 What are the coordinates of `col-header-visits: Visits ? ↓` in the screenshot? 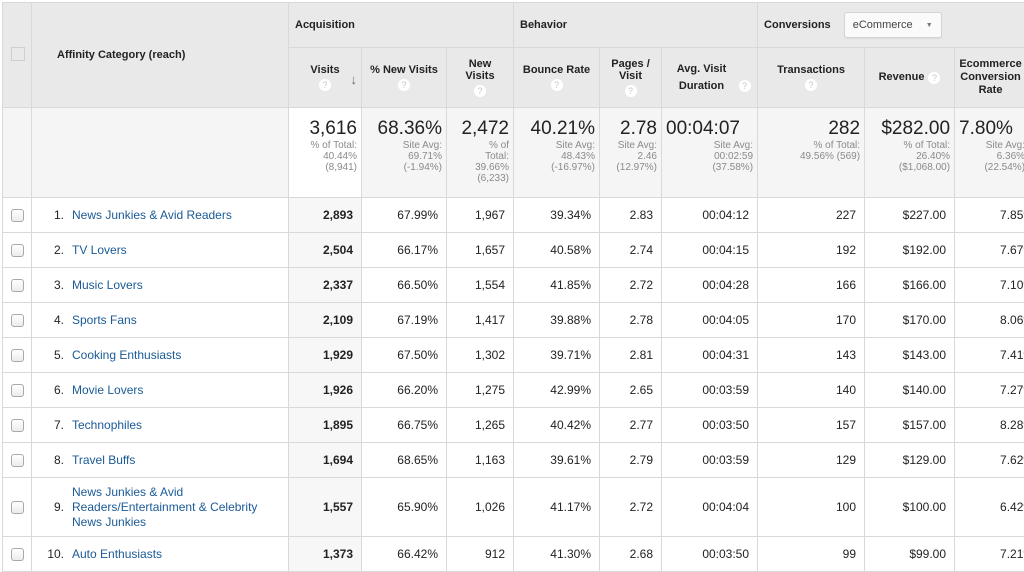 It's located at (325, 78).